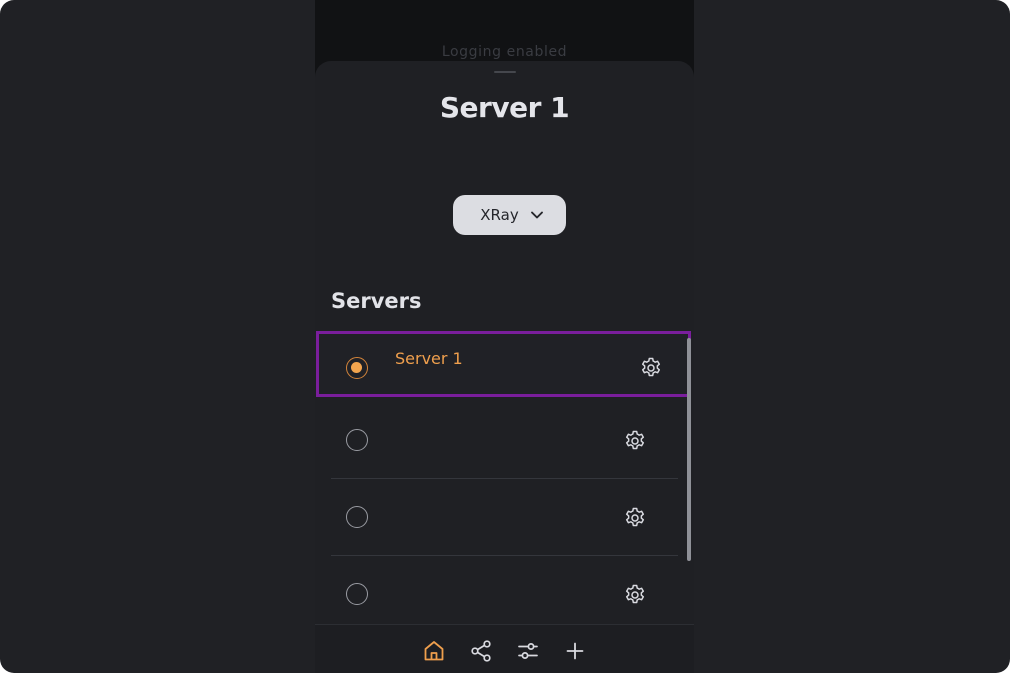 The image size is (1010, 673). I want to click on chevron-down-icon, so click(536, 215).